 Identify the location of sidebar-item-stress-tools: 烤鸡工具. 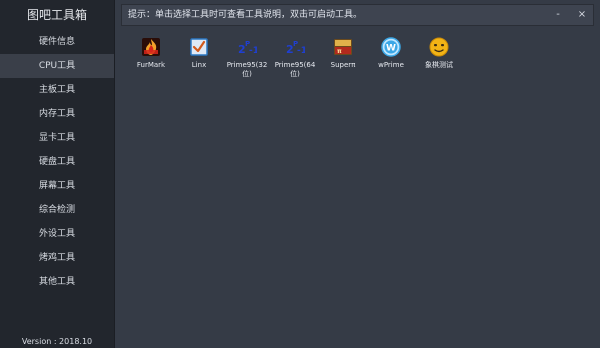
(57, 258).